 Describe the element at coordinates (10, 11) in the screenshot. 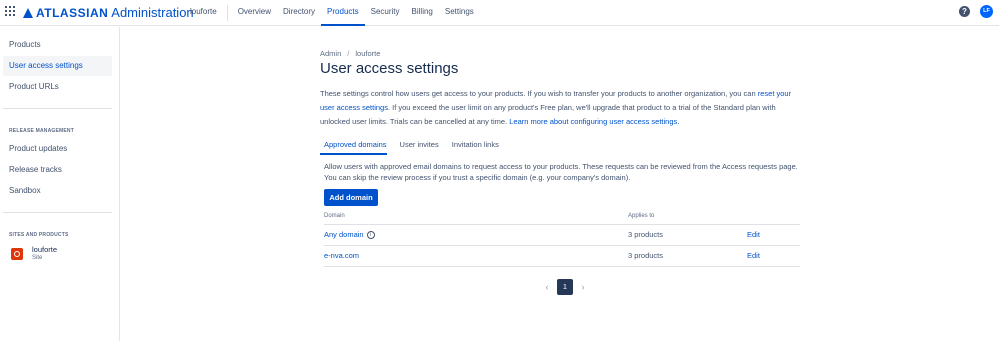

I see `app-switcher-icon` at that location.